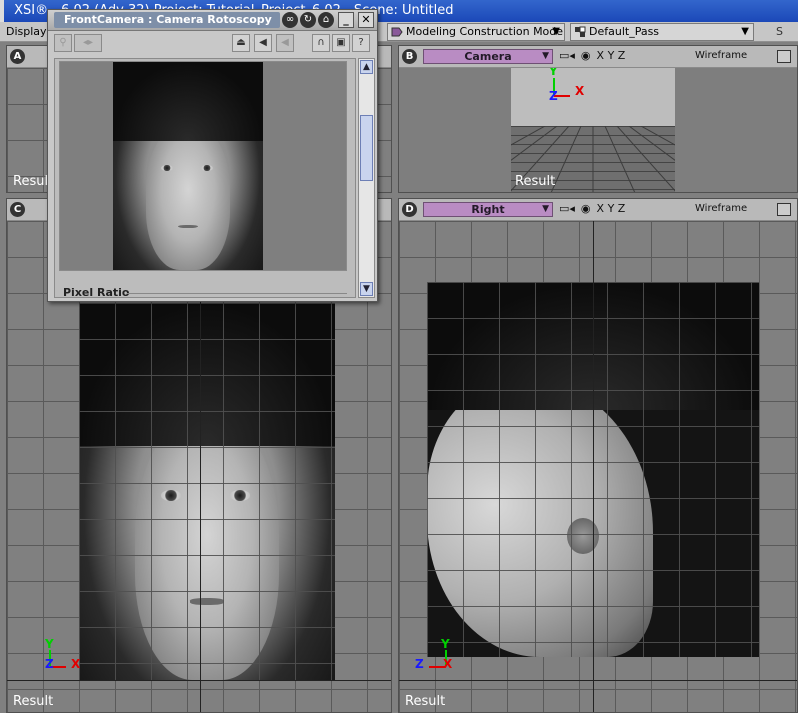 This screenshot has height=713, width=798. I want to click on construction-mode-value: Modeling Construction Mode, so click(485, 31).